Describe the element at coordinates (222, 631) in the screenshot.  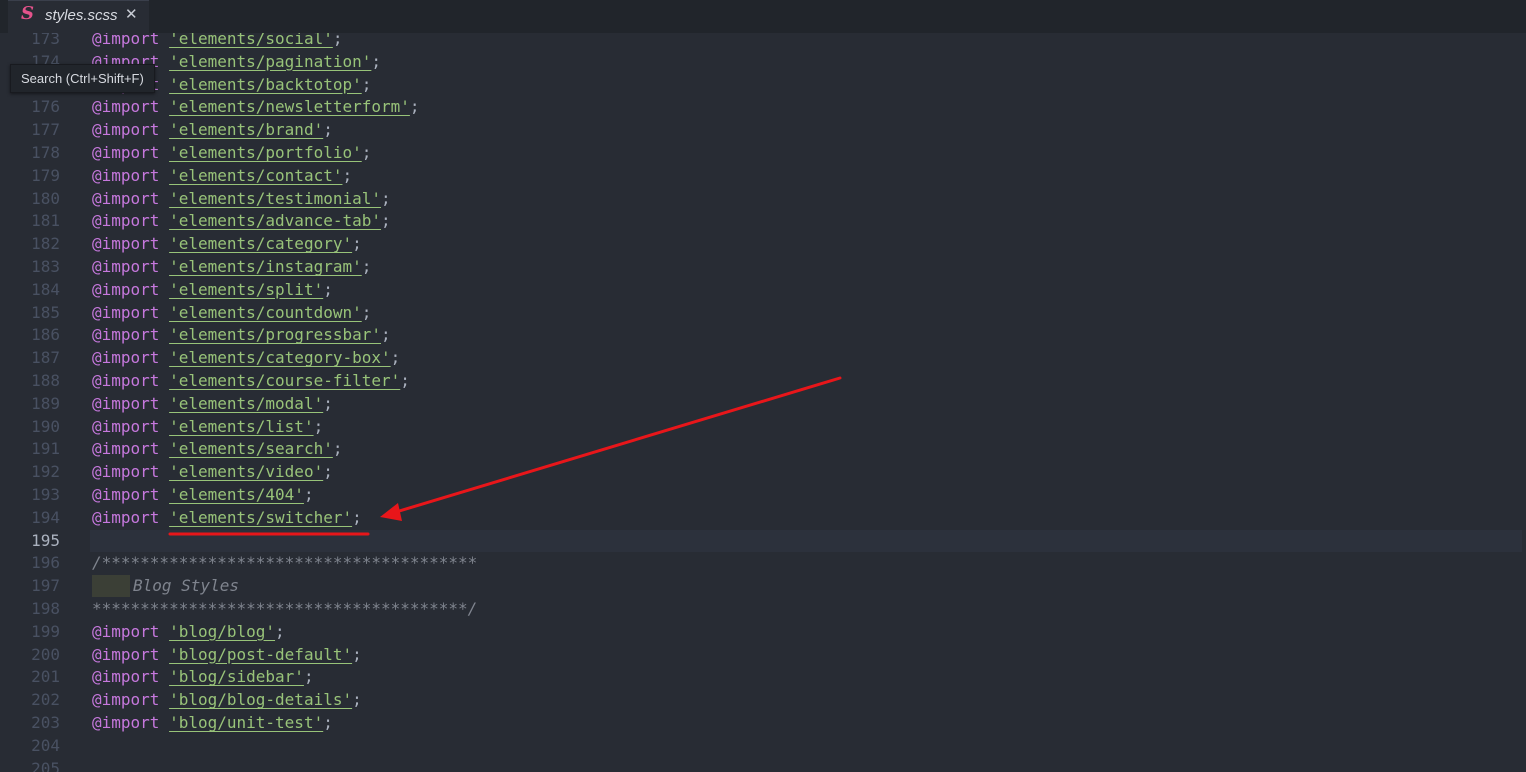
I see `string-token: 'blog/blog'` at that location.